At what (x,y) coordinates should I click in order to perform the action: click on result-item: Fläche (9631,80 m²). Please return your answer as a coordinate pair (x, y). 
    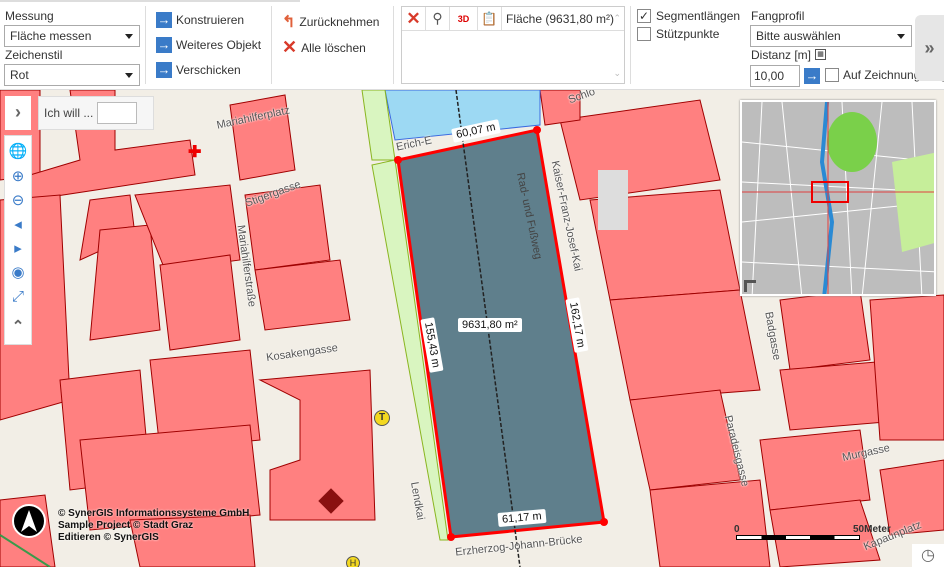
    Looking at the image, I should click on (560, 18).